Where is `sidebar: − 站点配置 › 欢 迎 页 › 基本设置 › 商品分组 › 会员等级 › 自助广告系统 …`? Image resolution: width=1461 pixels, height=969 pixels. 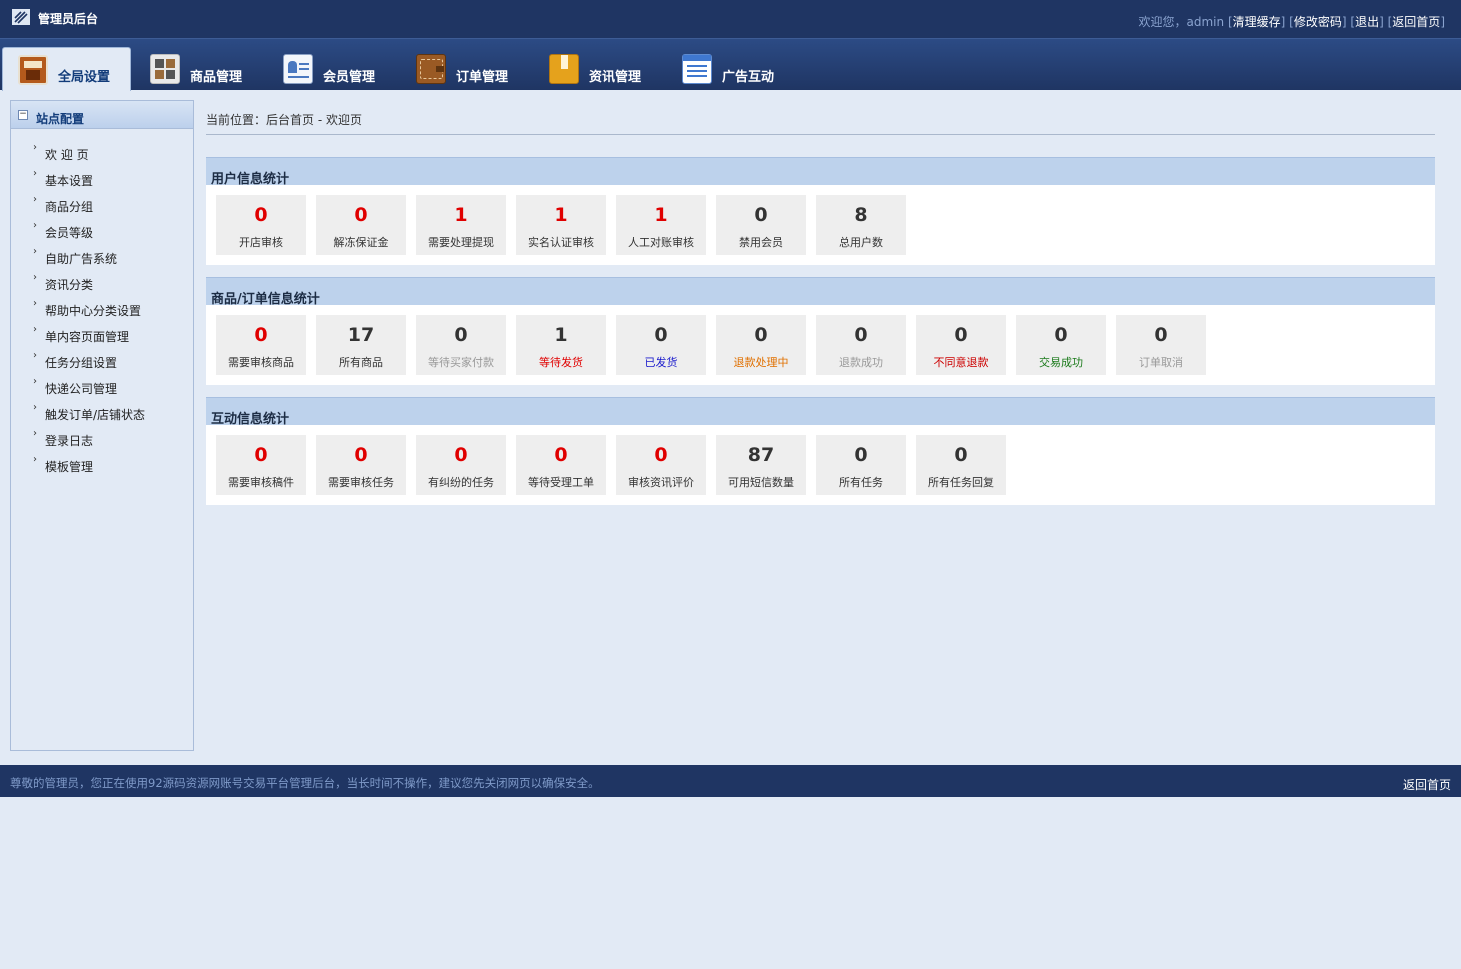 sidebar: − 站点配置 › 欢 迎 页 › 基本设置 › 商品分组 › 会员等级 › 自助广告系统 … is located at coordinates (102, 425).